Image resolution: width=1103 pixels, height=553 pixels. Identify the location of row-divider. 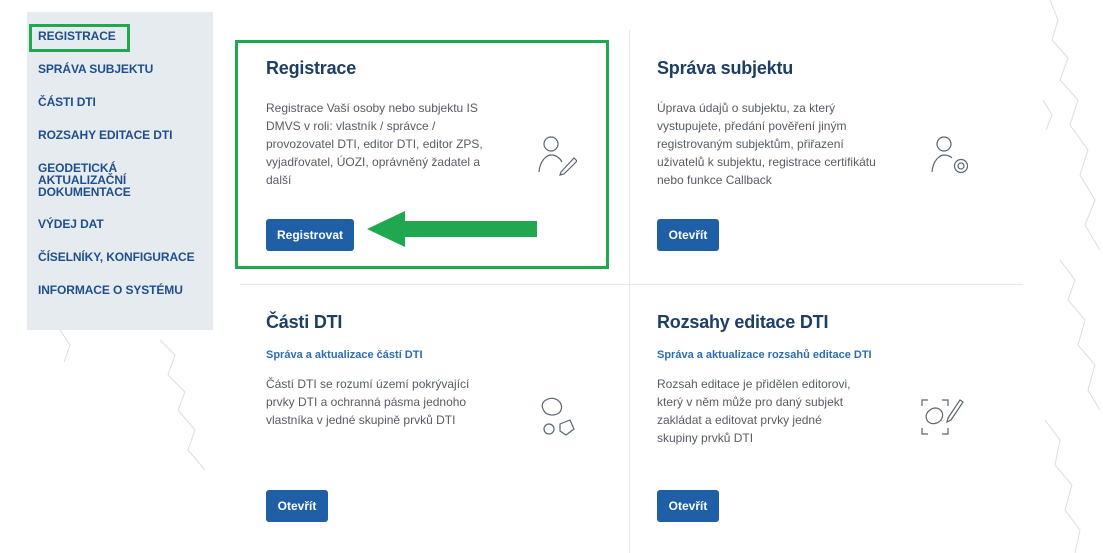
(631, 284).